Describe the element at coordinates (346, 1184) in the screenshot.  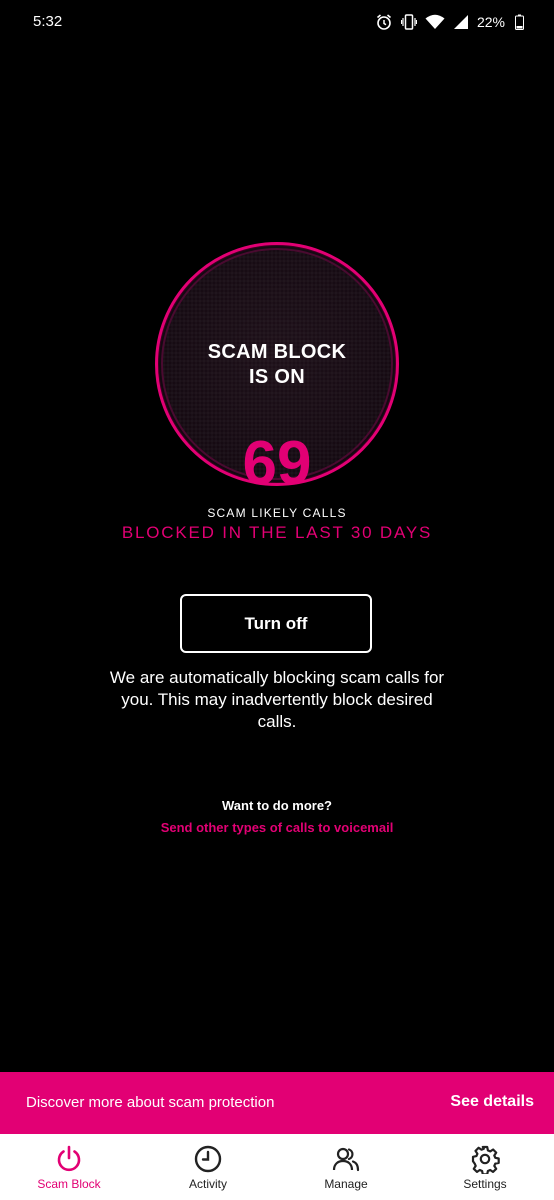
I see `nav-label: Manage` at that location.